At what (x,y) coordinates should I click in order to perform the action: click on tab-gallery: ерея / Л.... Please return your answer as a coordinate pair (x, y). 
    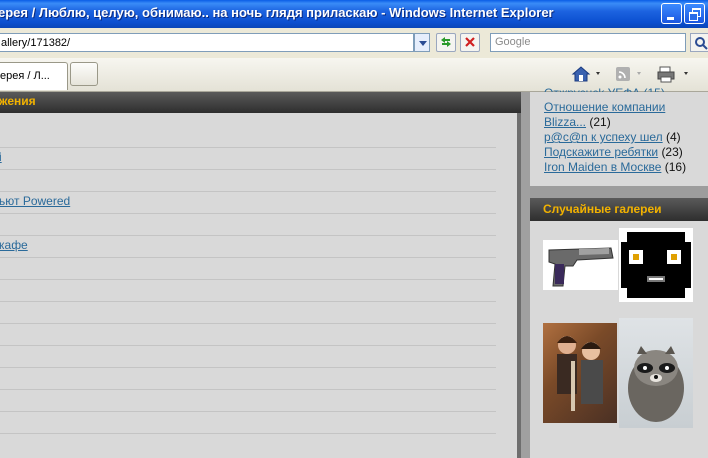
    Looking at the image, I should click on (34, 76).